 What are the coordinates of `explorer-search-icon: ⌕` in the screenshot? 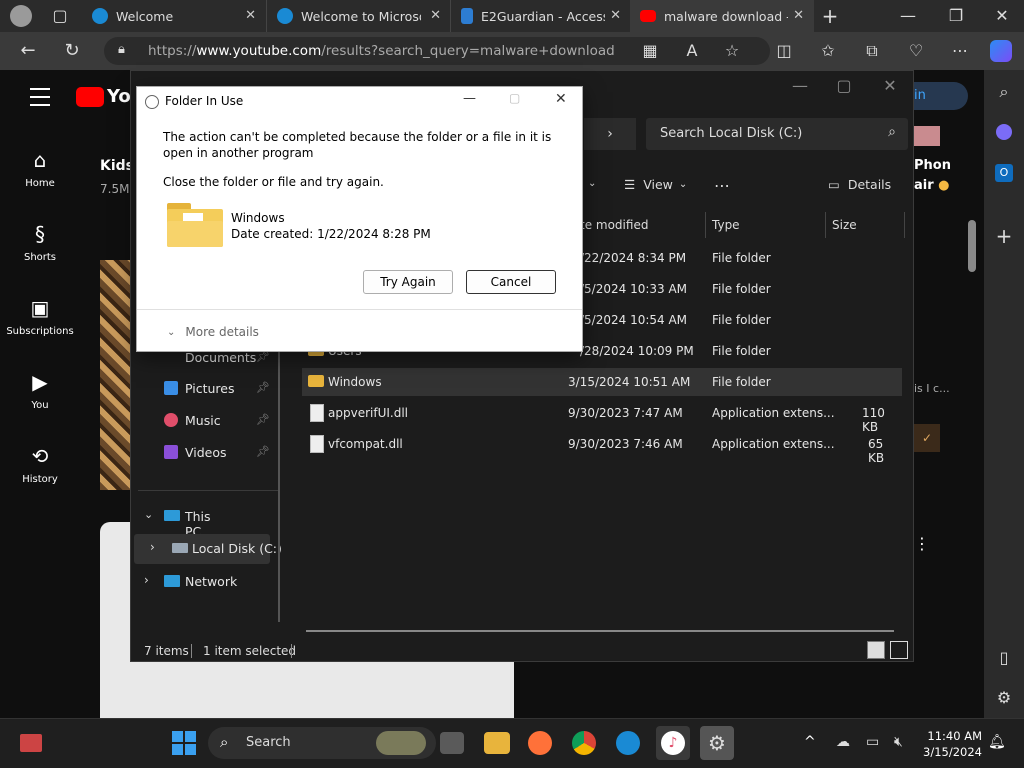 It's located at (892, 132).